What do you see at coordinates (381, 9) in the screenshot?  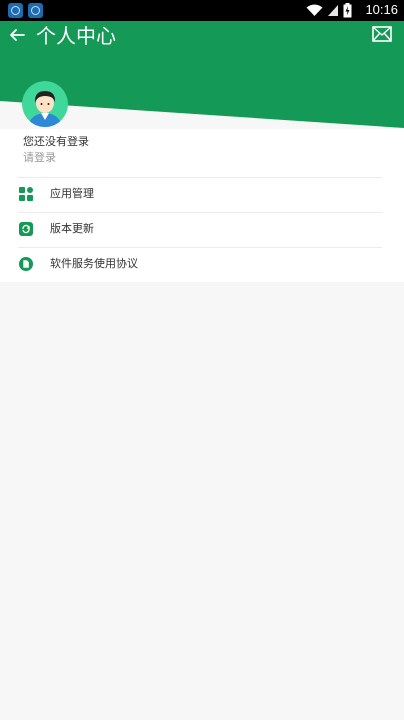 I see `clock: 10:16` at bounding box center [381, 9].